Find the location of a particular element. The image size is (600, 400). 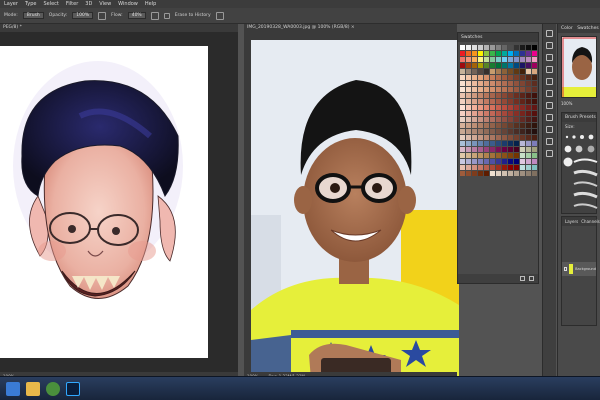

brush-icon is located at coordinates (549, 45).